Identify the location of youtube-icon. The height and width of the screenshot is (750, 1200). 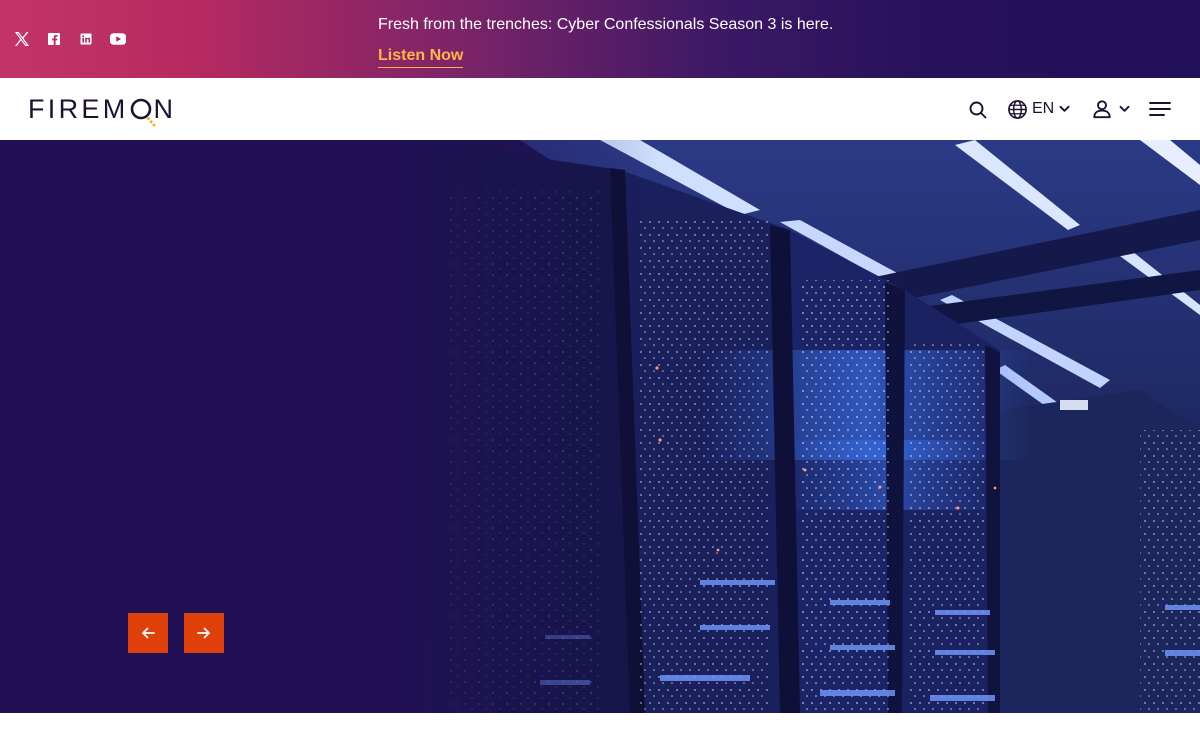
(118, 39).